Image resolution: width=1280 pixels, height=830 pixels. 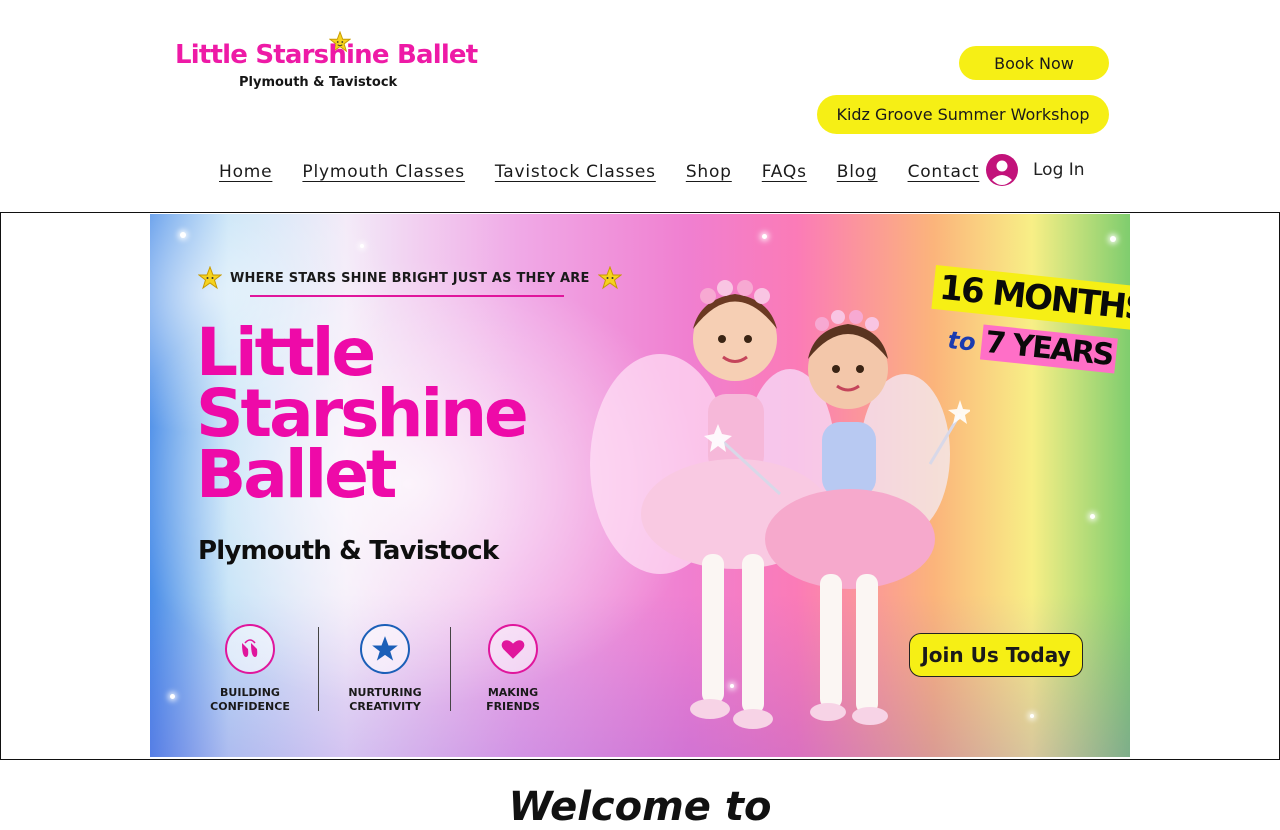 What do you see at coordinates (383, 172) in the screenshot?
I see `nav-plymouth-classes: Plymouth Classes` at bounding box center [383, 172].